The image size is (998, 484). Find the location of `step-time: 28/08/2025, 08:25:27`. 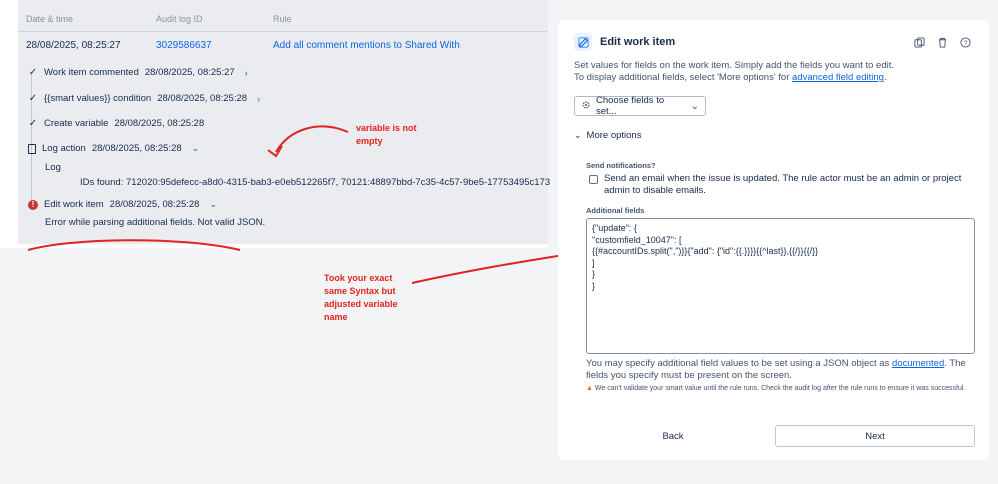

step-time: 28/08/2025, 08:25:27 is located at coordinates (189, 72).